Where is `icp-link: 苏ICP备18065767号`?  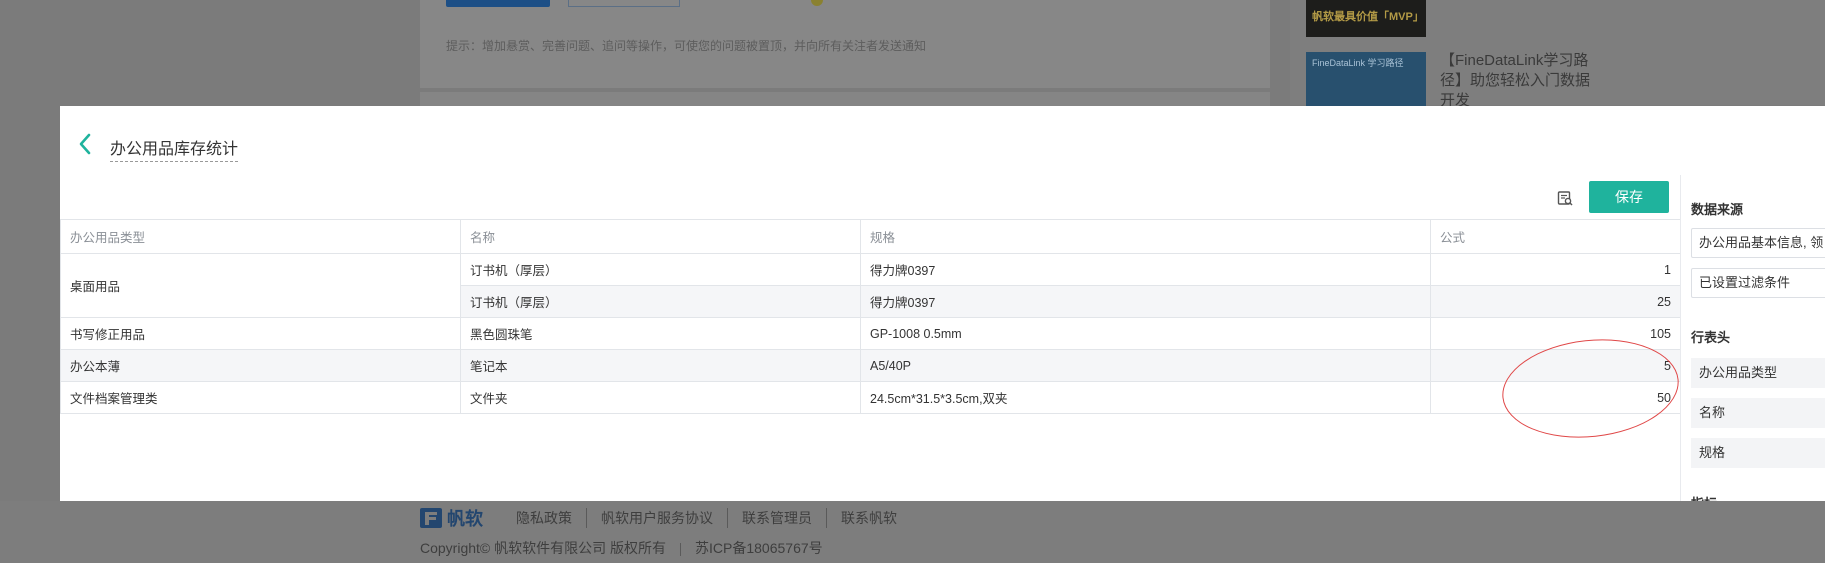 icp-link: 苏ICP备18065767号 is located at coordinates (759, 548).